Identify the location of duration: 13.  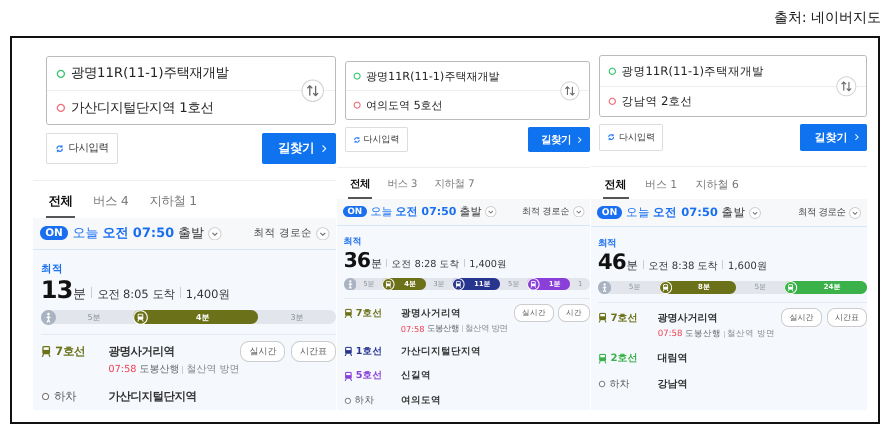
(56, 290).